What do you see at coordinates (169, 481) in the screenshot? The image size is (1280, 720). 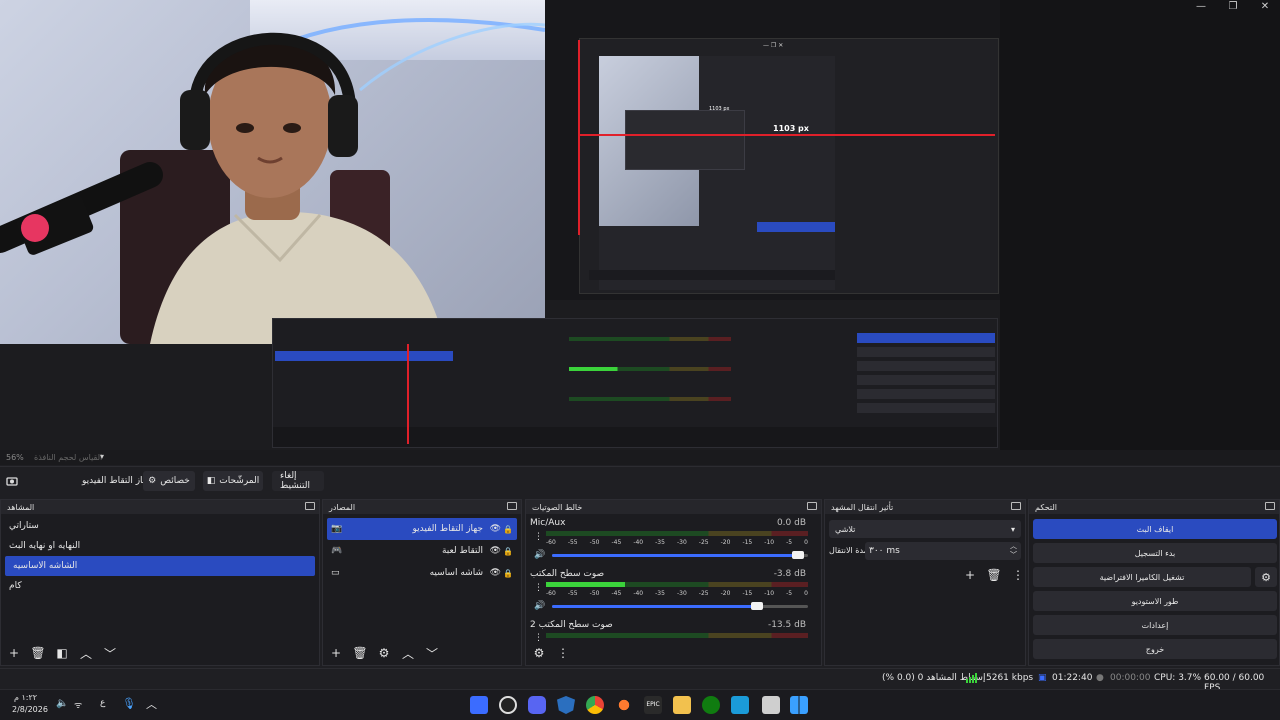 I see `properties-button: ⚙ خصائص` at bounding box center [169, 481].